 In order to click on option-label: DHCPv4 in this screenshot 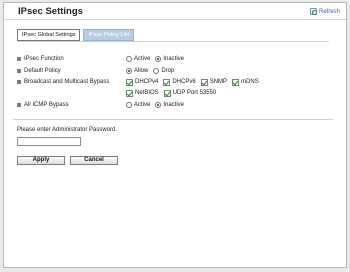, I will do `click(147, 82)`.